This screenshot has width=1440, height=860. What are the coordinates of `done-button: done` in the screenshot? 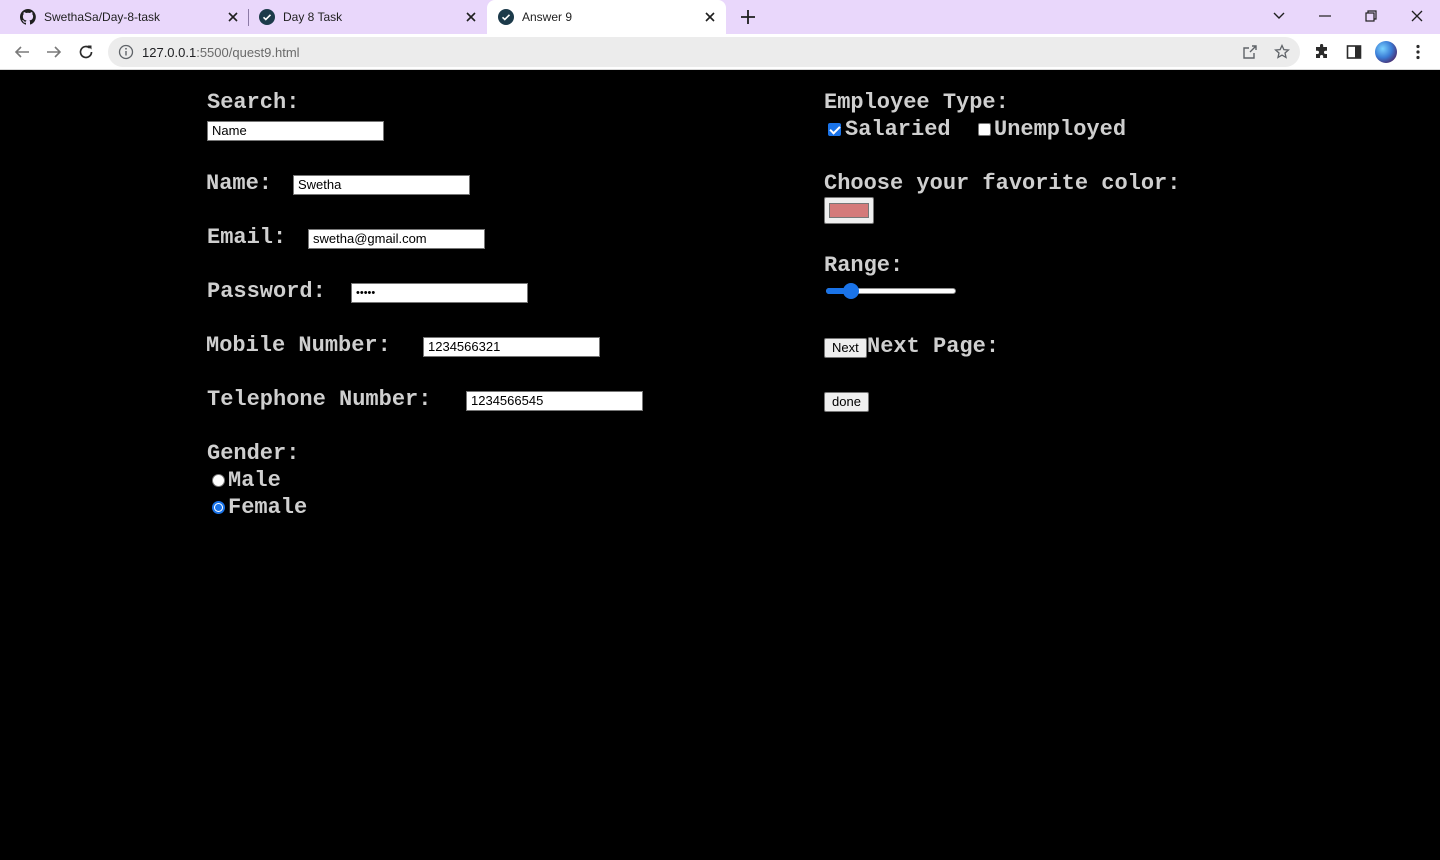 It's located at (846, 402).